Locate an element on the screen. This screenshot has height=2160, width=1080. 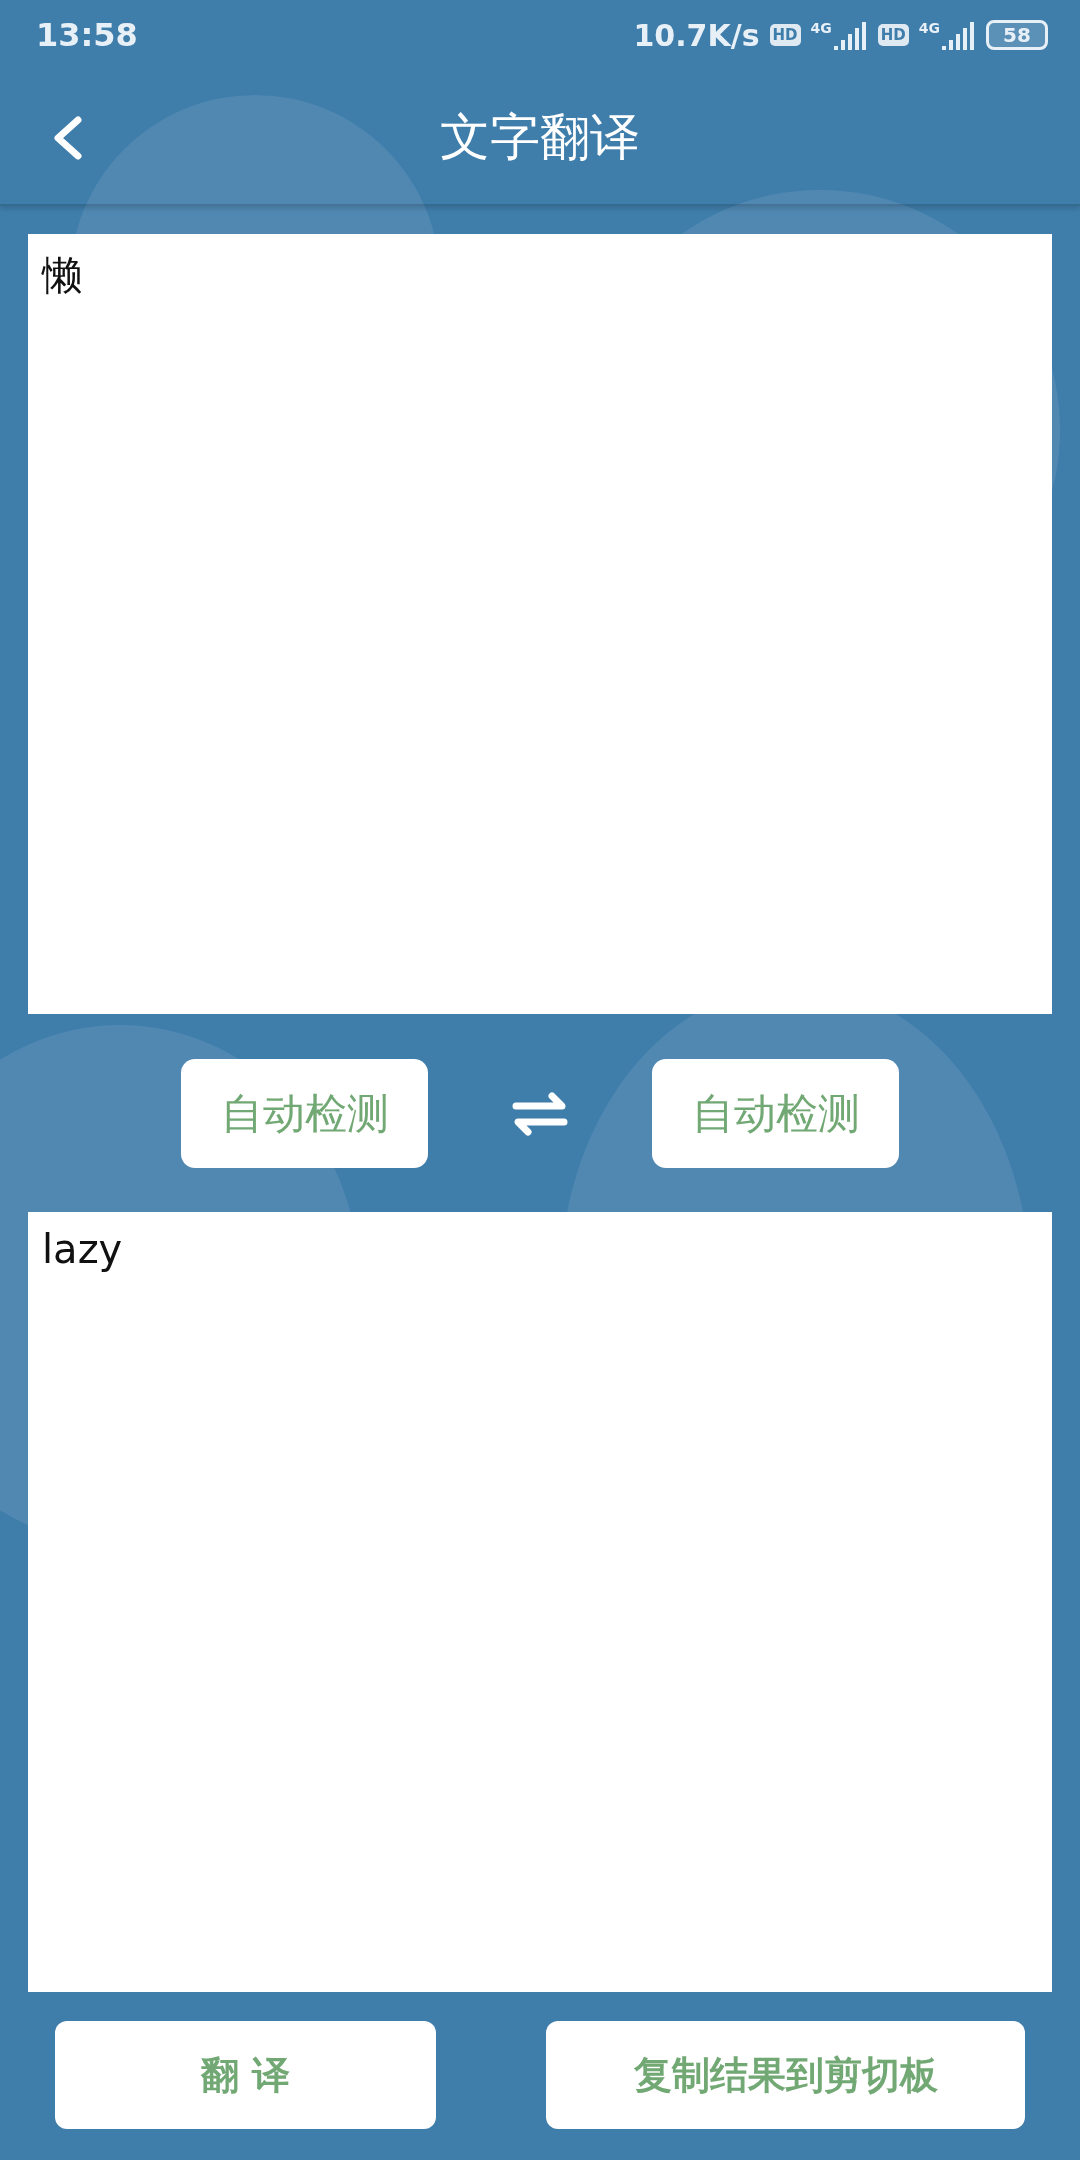
source-language-button: 自动检测 is located at coordinates (304, 1113).